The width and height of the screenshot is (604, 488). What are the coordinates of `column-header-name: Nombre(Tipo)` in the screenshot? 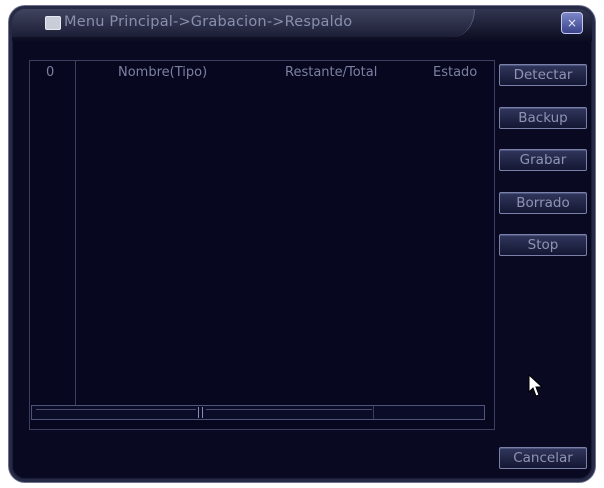 It's located at (163, 72).